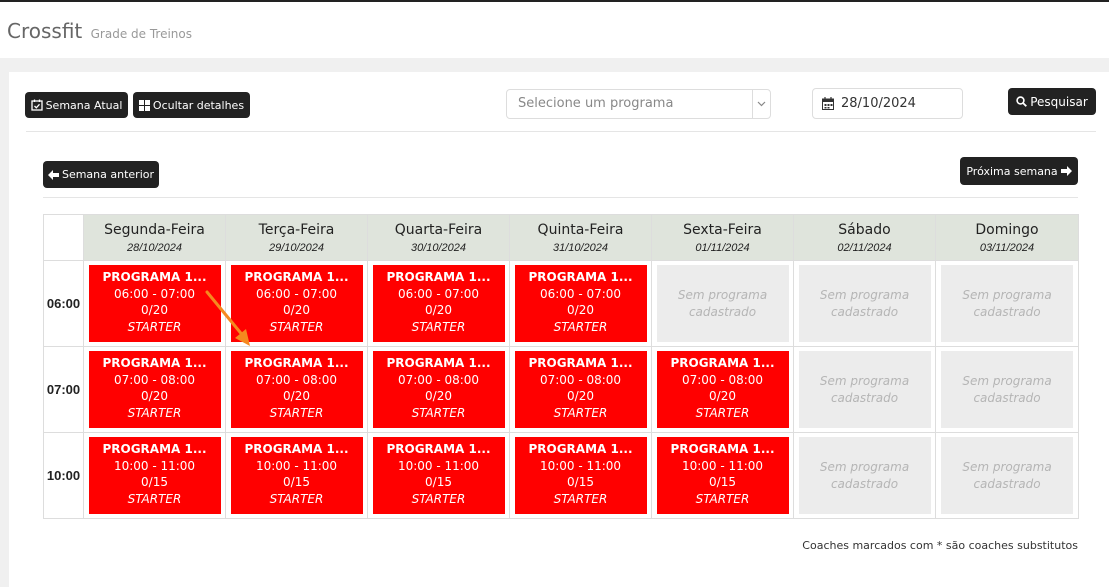  Describe the element at coordinates (36, 105) in the screenshot. I see `calendar-check-icon` at that location.